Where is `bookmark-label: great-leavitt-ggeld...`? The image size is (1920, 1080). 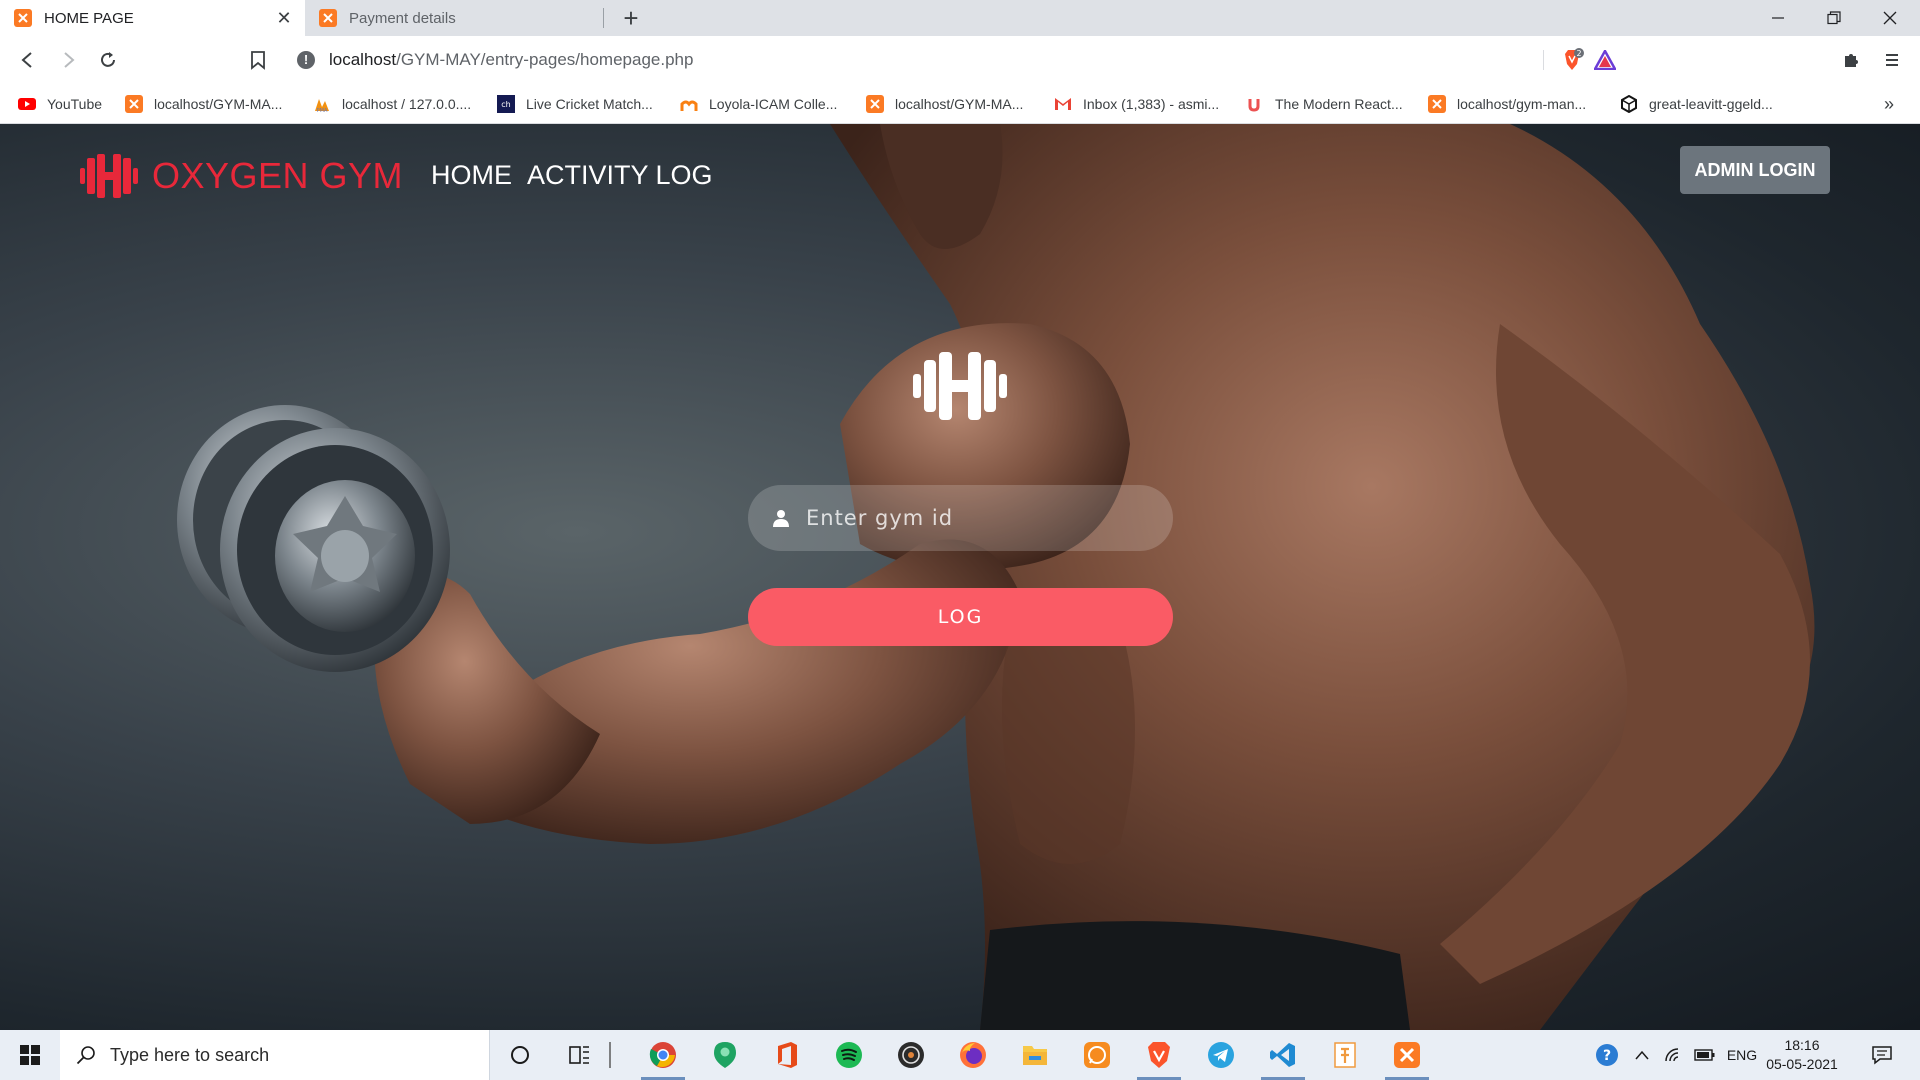 bookmark-label: great-leavitt-ggeld... is located at coordinates (1711, 104).